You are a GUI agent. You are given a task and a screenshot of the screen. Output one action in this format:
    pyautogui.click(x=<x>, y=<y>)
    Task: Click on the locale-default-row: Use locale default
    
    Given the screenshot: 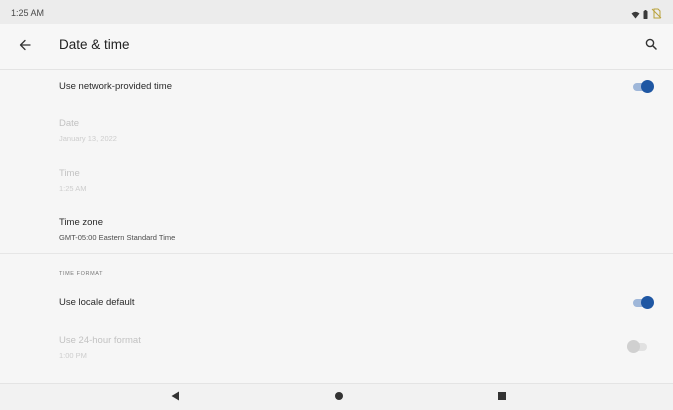 What is the action you would take?
    pyautogui.click(x=366, y=304)
    